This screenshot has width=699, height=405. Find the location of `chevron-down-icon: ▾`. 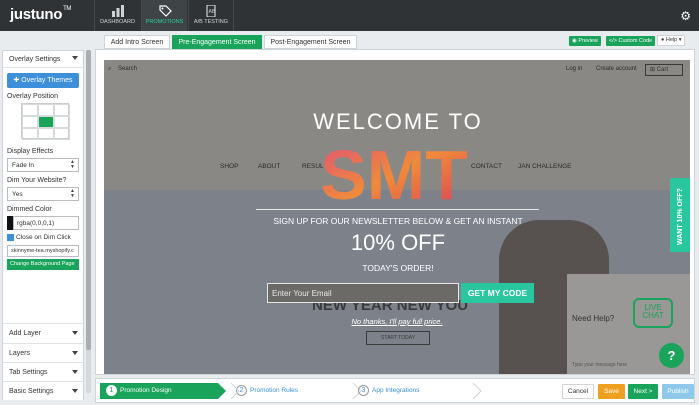

chevron-down-icon: ▾ is located at coordinates (679, 40).